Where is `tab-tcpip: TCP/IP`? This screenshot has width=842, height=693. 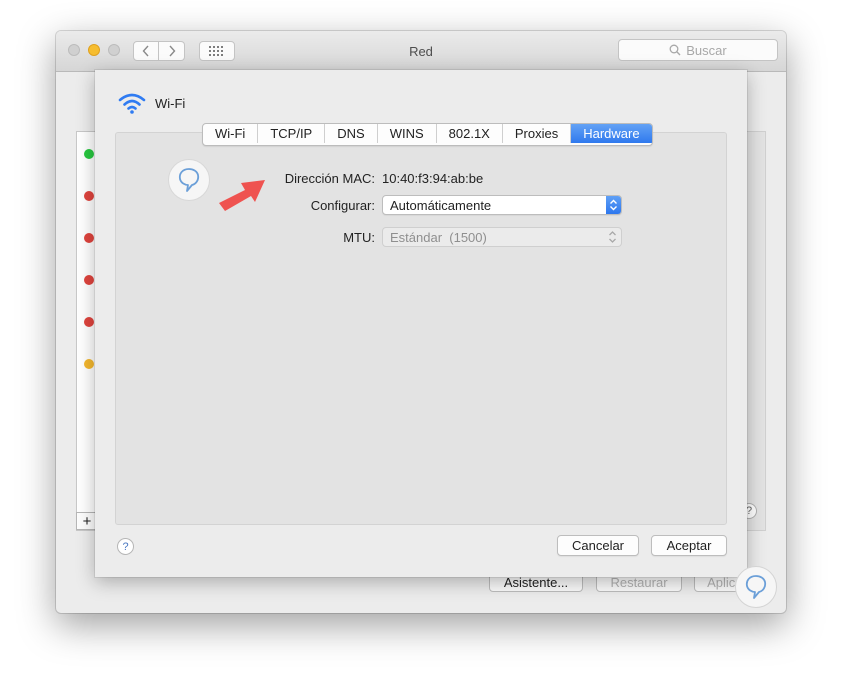 tab-tcpip: TCP/IP is located at coordinates (292, 133).